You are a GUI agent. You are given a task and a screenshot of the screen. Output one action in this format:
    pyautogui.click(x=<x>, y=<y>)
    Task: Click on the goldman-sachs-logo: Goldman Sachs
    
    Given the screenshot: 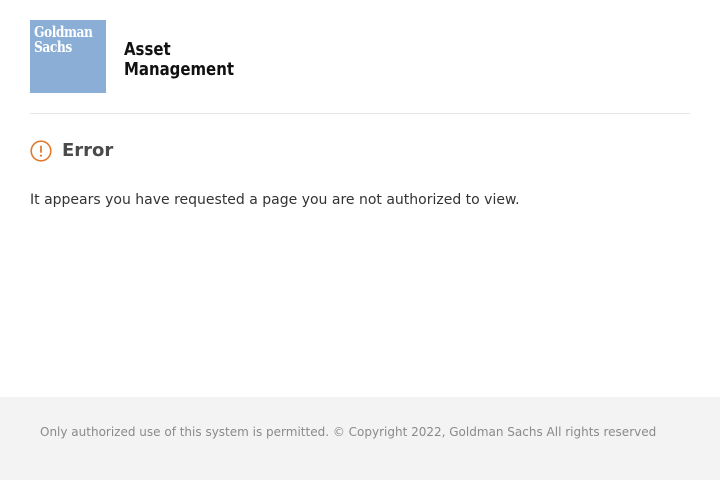 What is the action you would take?
    pyautogui.click(x=68, y=56)
    